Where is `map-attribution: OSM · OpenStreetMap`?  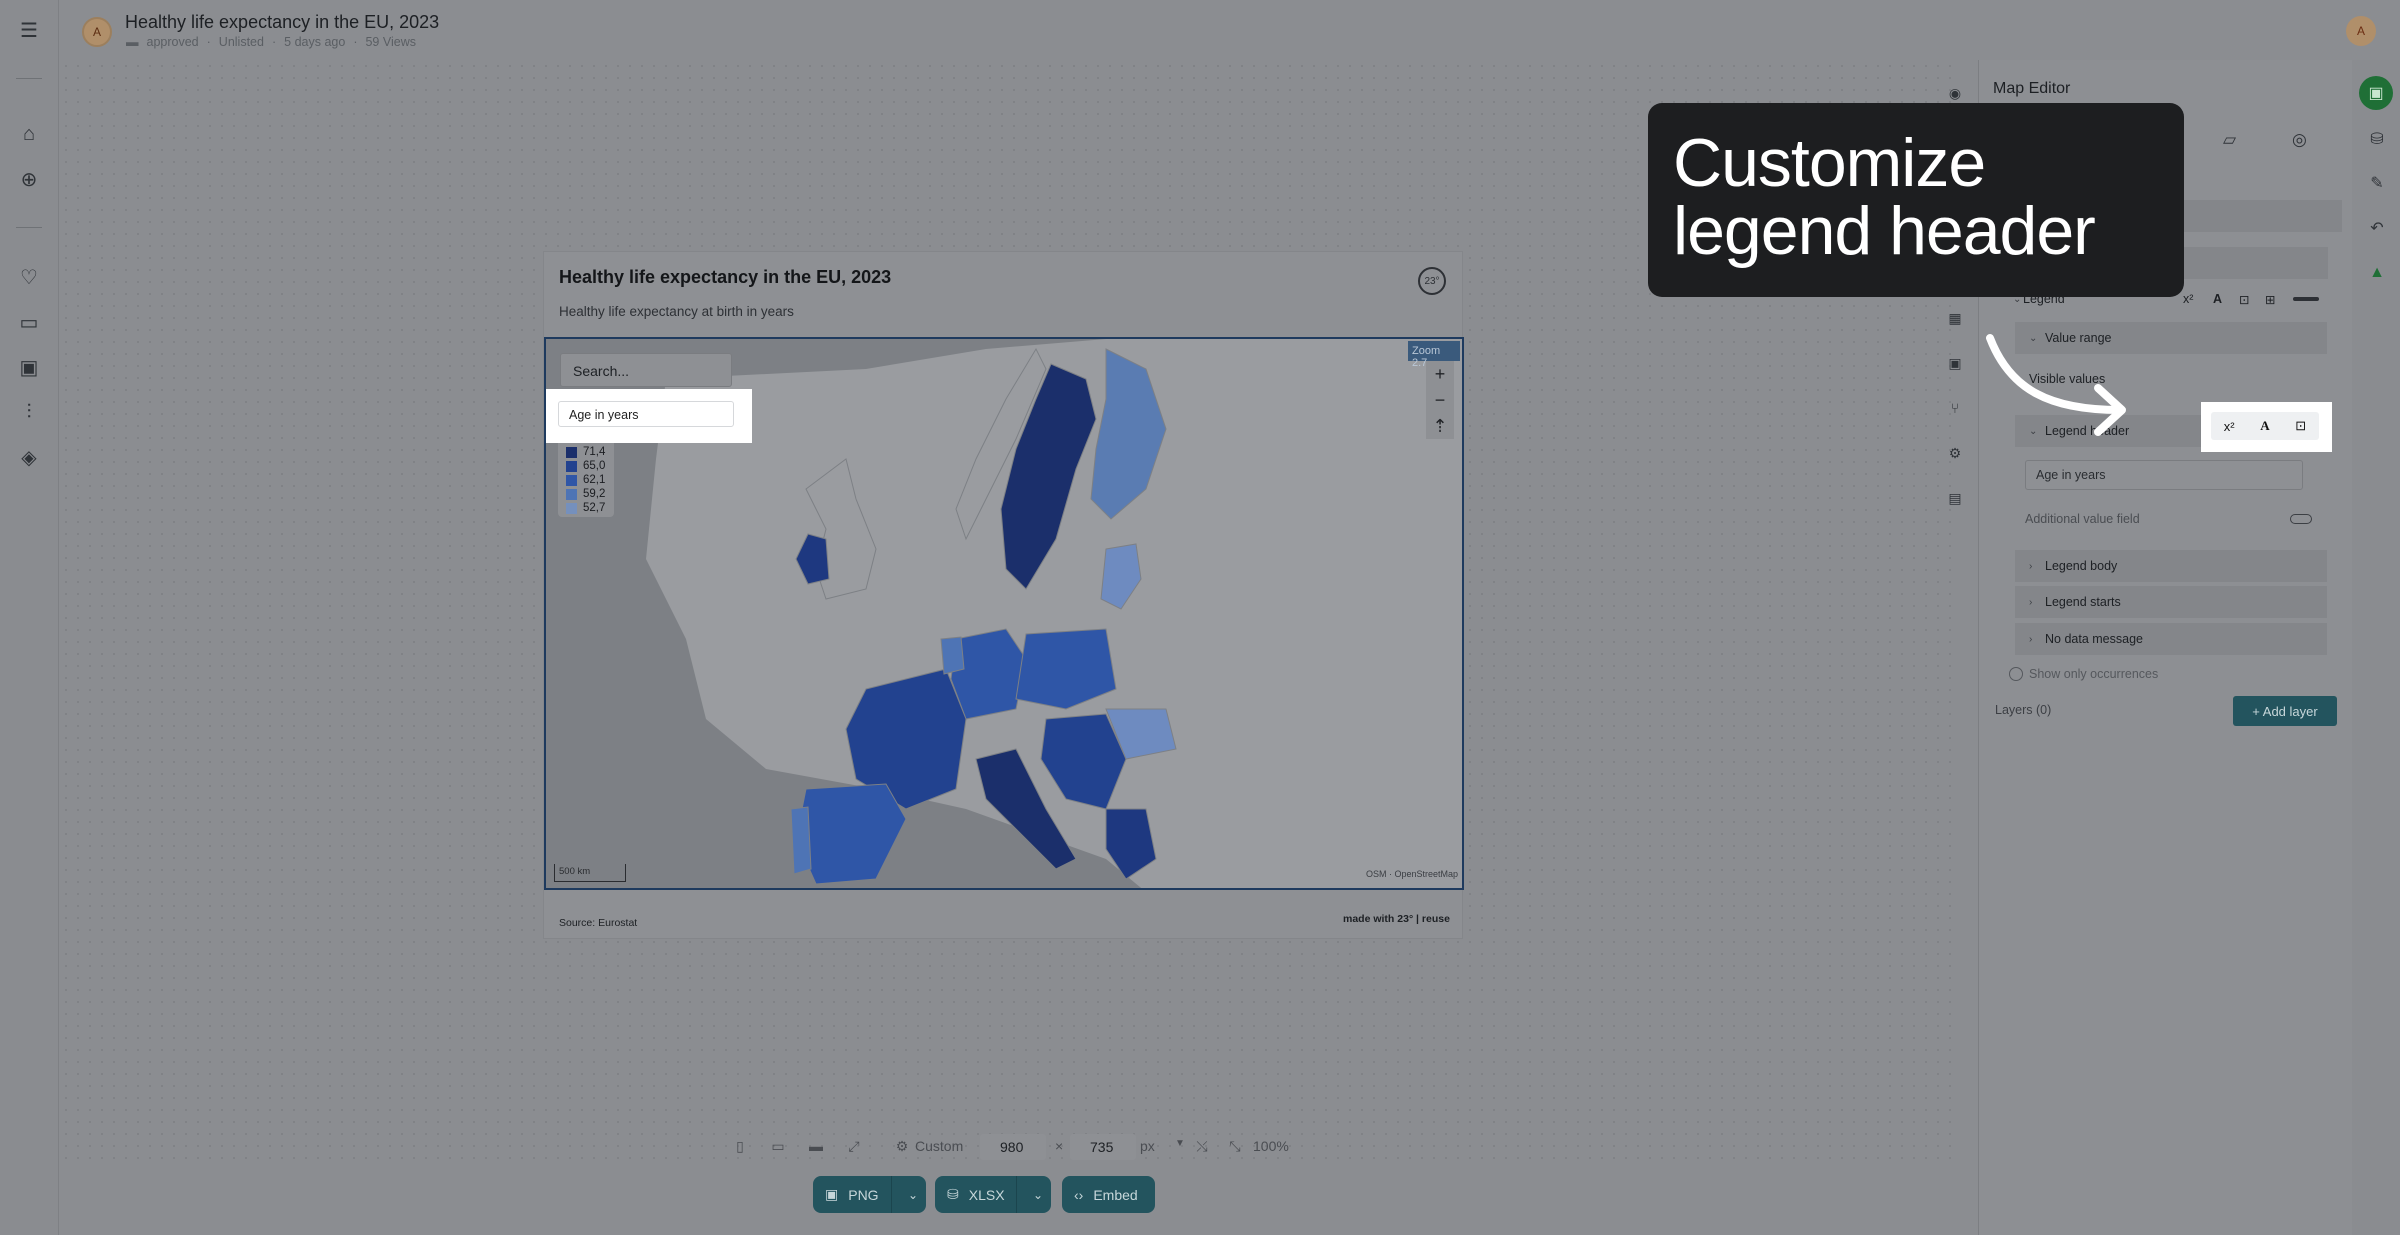 map-attribution: OSM · OpenStreetMap is located at coordinates (1412, 874).